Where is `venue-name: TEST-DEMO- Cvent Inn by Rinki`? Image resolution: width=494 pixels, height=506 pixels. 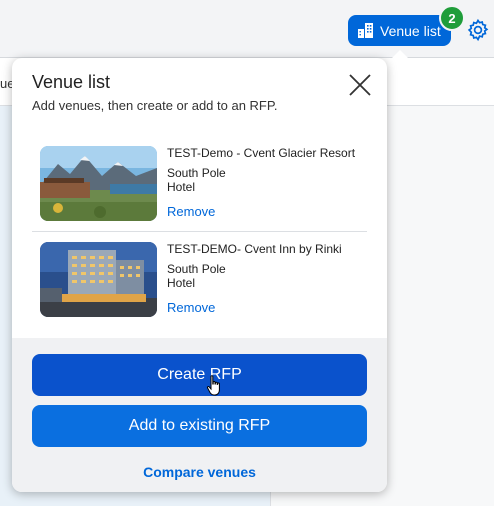
venue-name: TEST-DEMO- Cvent Inn by Rinki is located at coordinates (254, 249).